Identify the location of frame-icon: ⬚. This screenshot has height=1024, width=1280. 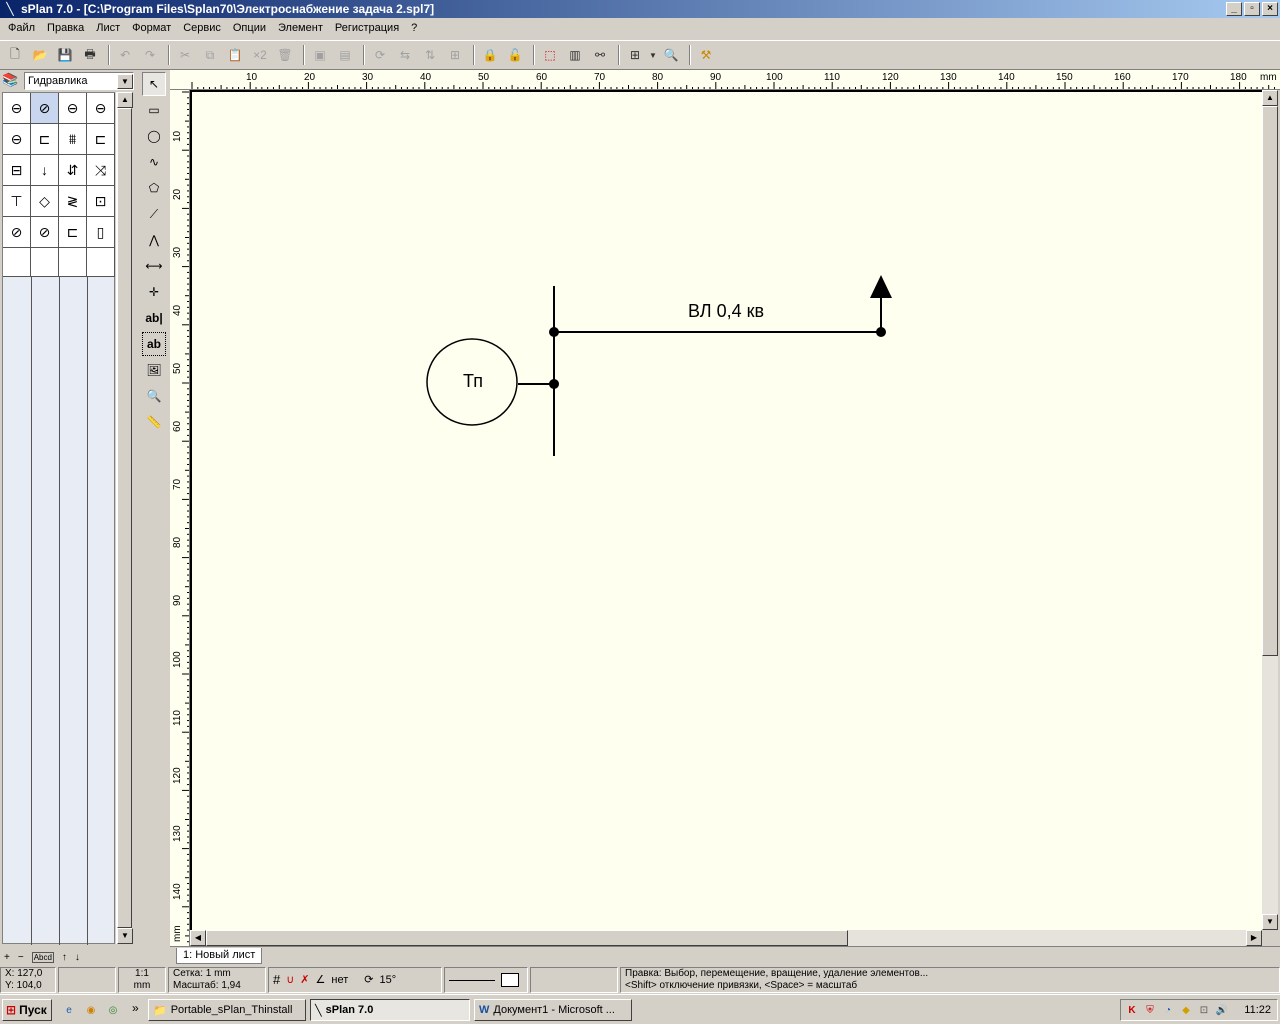
(550, 55).